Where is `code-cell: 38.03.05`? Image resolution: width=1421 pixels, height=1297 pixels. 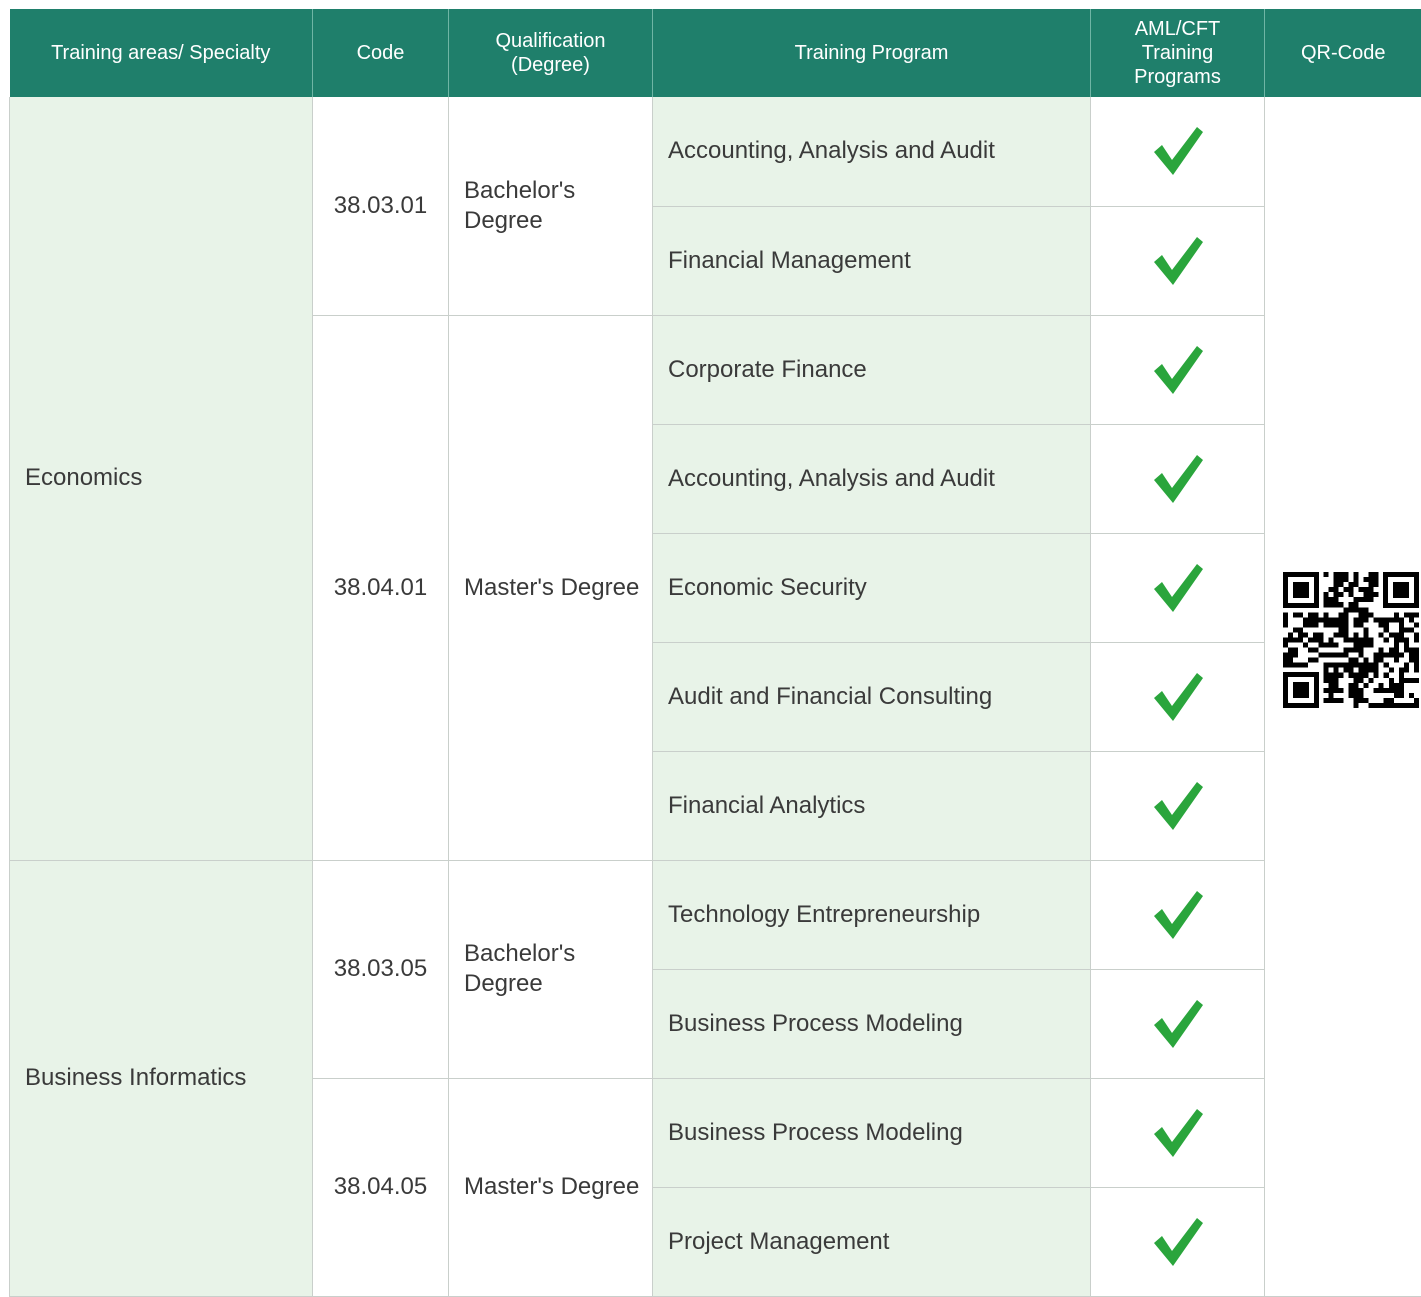 code-cell: 38.03.05 is located at coordinates (381, 969).